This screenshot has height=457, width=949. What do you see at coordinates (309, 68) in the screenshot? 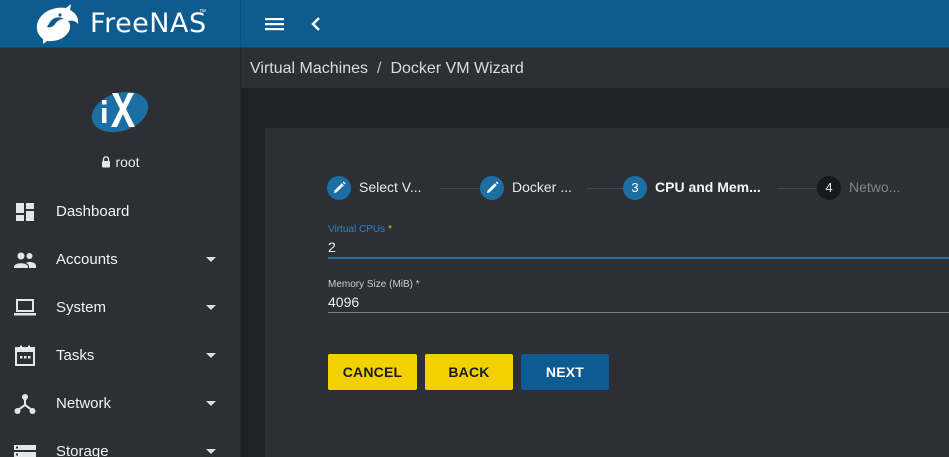
I see `breadcrumb-parent: Virtual Machines` at bounding box center [309, 68].